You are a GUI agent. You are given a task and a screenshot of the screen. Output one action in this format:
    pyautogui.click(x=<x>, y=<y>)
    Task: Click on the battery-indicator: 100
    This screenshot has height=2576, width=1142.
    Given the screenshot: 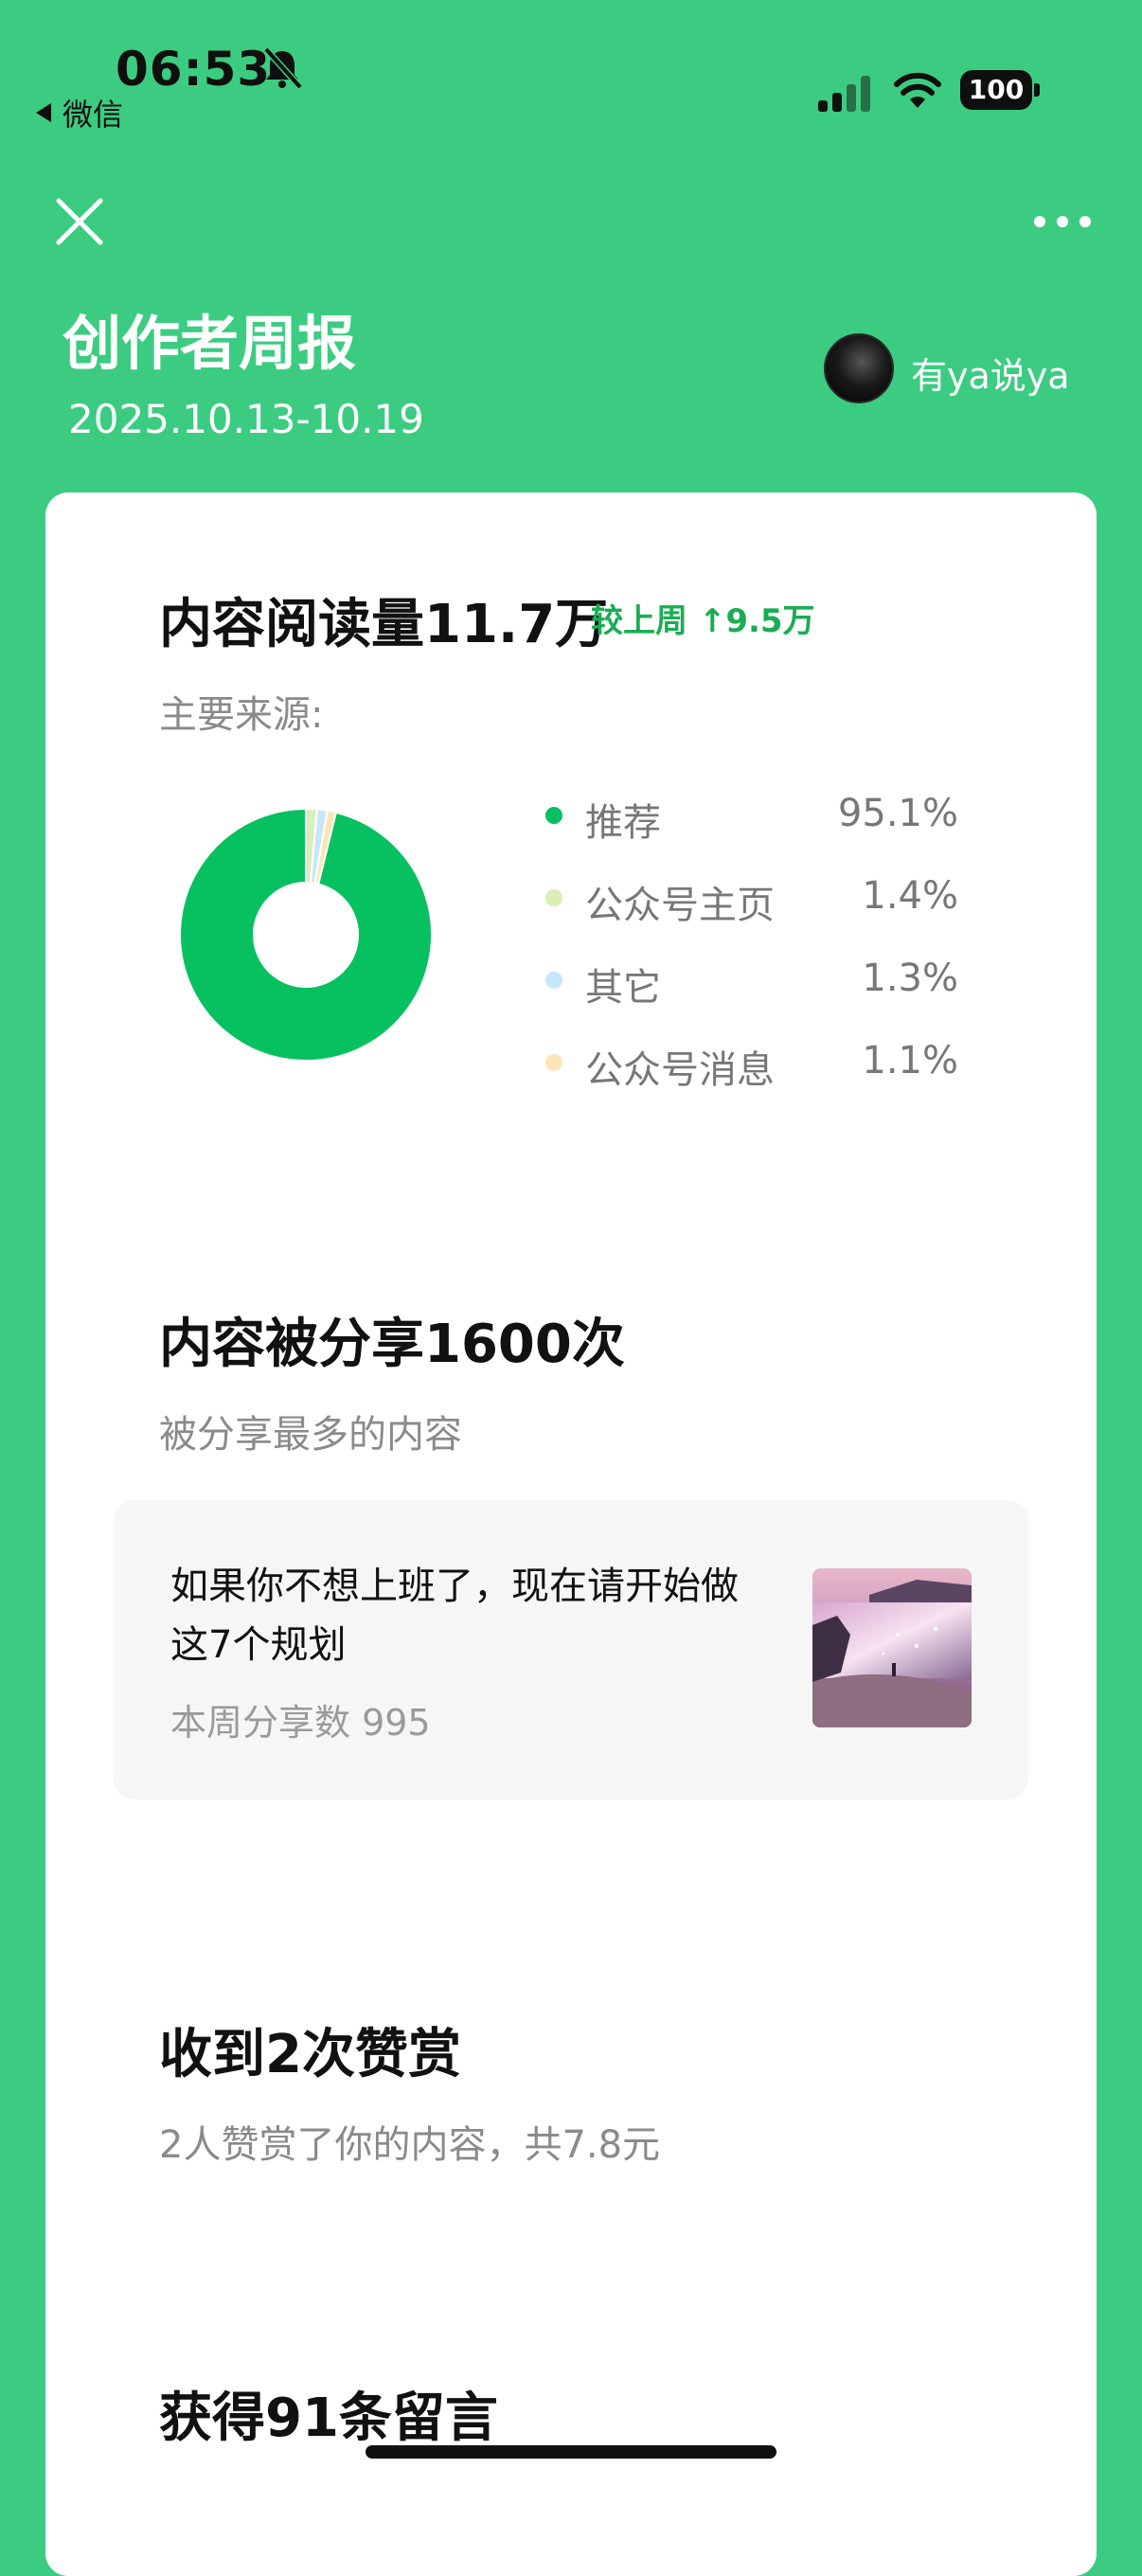 What is the action you would take?
    pyautogui.click(x=1000, y=92)
    